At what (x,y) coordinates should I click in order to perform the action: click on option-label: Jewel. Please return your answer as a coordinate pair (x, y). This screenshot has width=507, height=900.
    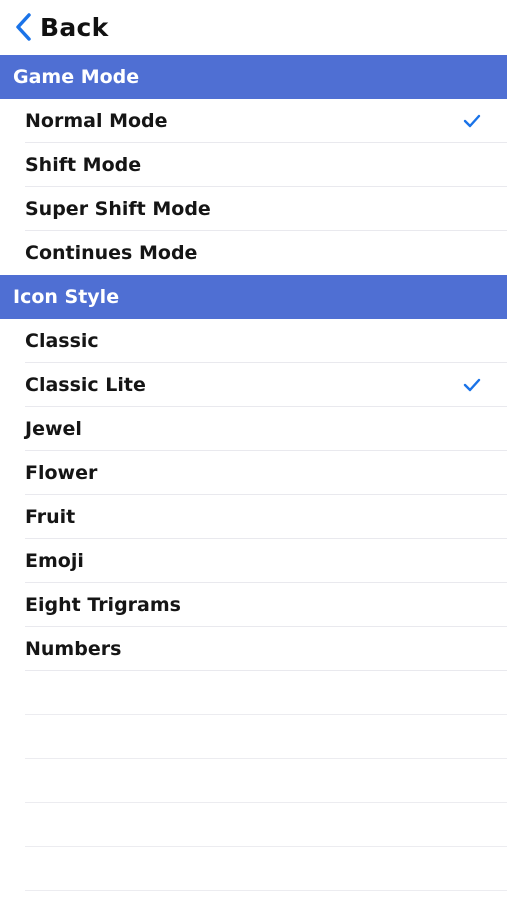
    Looking at the image, I should click on (53, 429).